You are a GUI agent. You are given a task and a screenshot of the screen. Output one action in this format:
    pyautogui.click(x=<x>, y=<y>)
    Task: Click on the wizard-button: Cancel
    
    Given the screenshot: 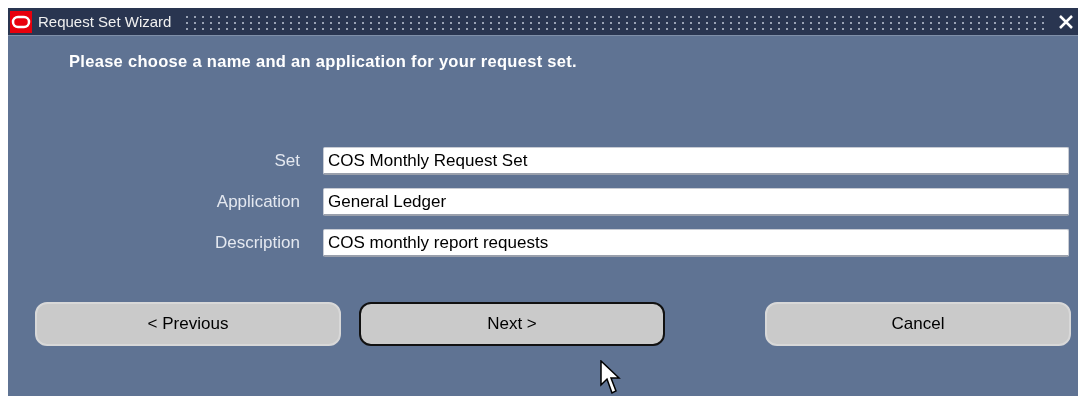 What is the action you would take?
    pyautogui.click(x=918, y=324)
    